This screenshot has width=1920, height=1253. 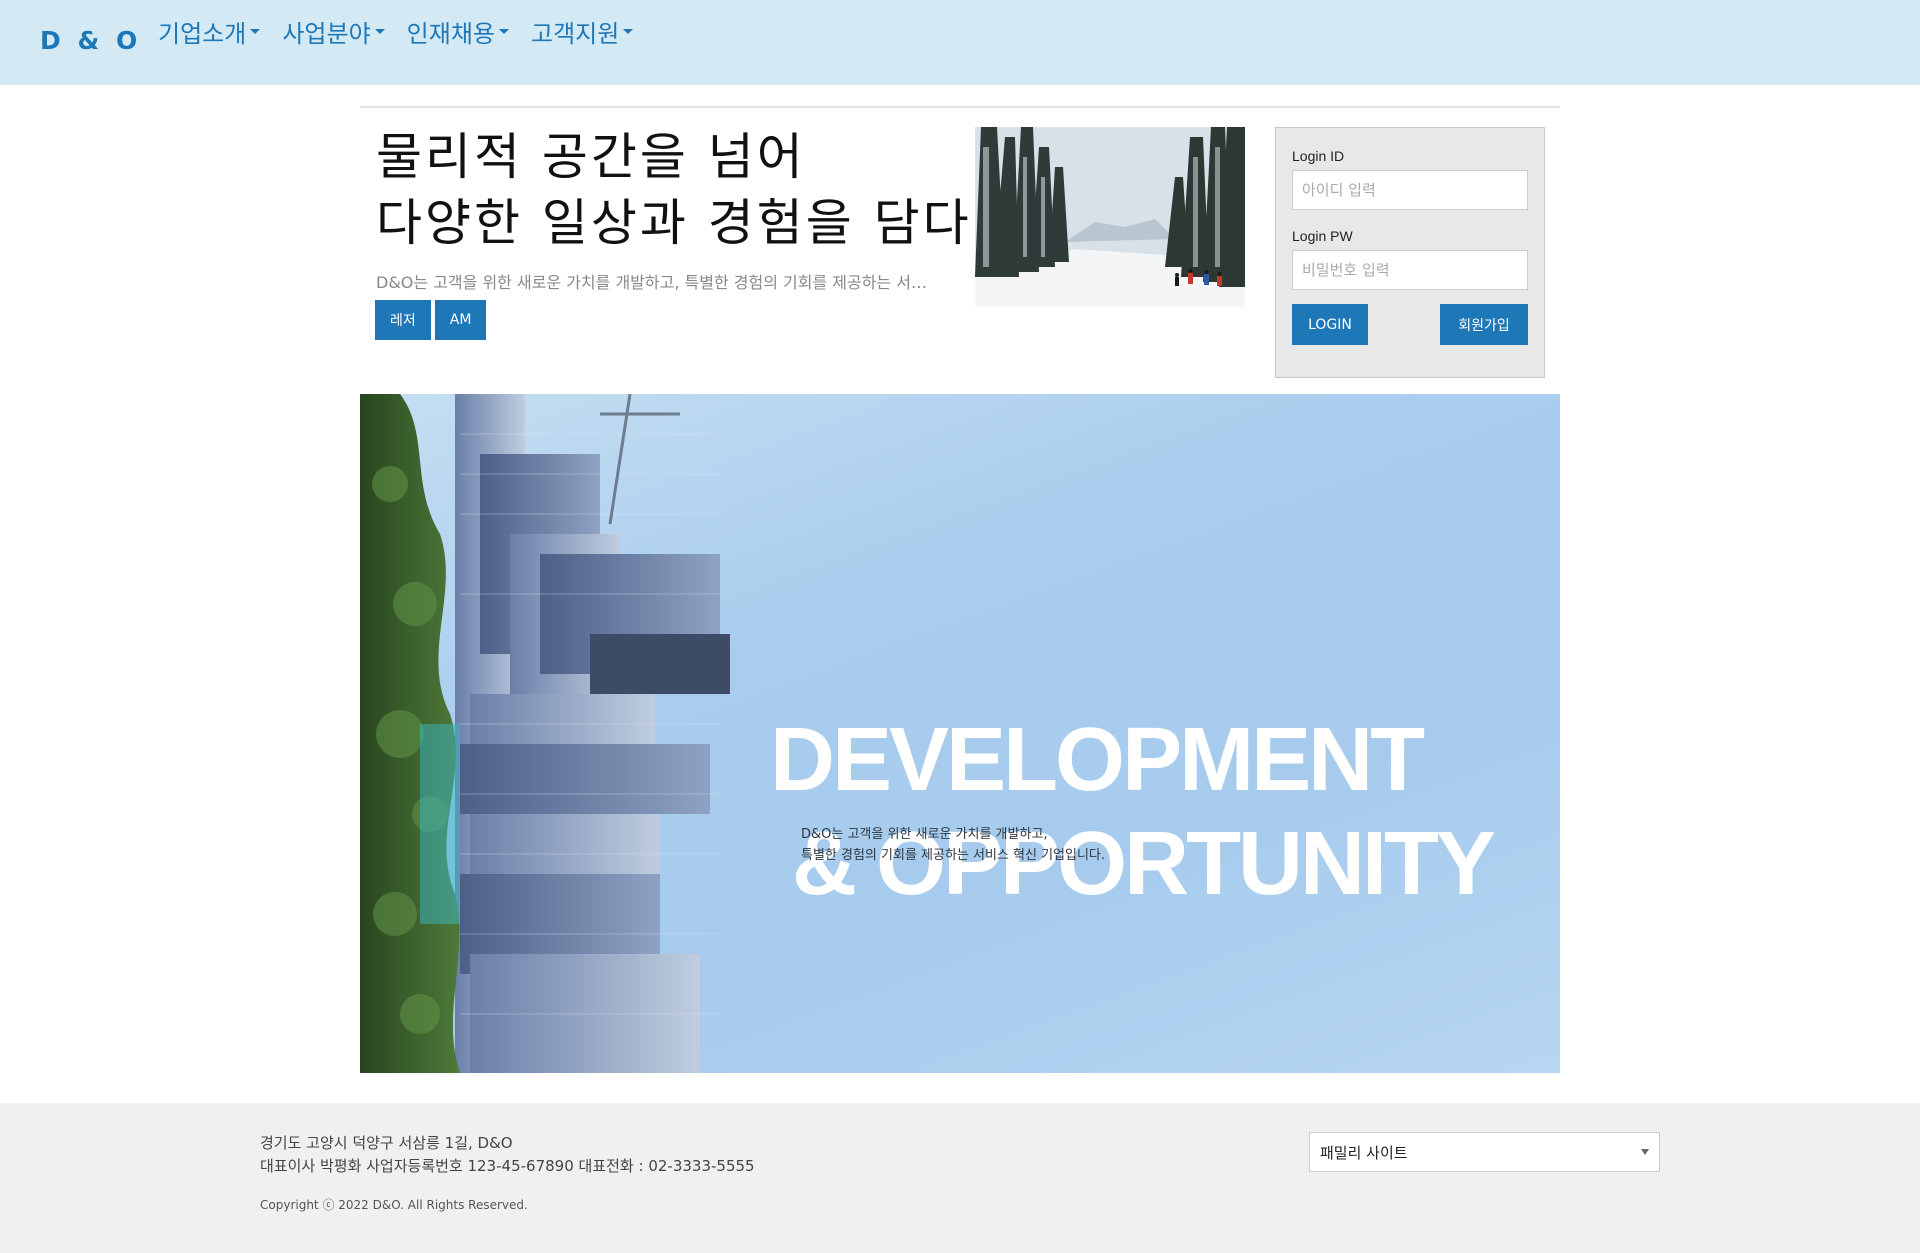 What do you see at coordinates (1133, 812) in the screenshot?
I see `banner-heading: DEVELOPMENT & OPPORTUNITY` at bounding box center [1133, 812].